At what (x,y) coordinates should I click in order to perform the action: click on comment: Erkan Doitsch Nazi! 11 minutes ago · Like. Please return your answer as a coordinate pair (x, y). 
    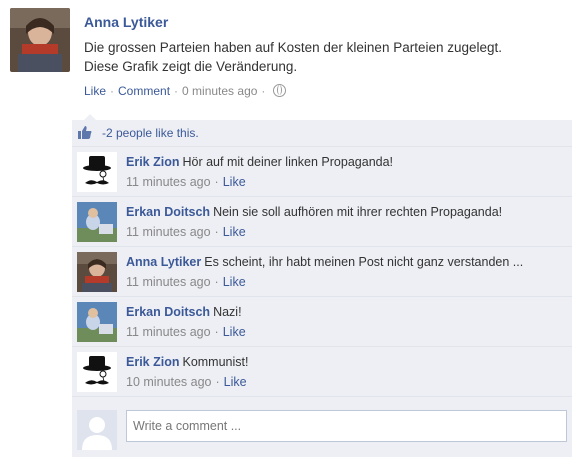
    Looking at the image, I should click on (322, 322).